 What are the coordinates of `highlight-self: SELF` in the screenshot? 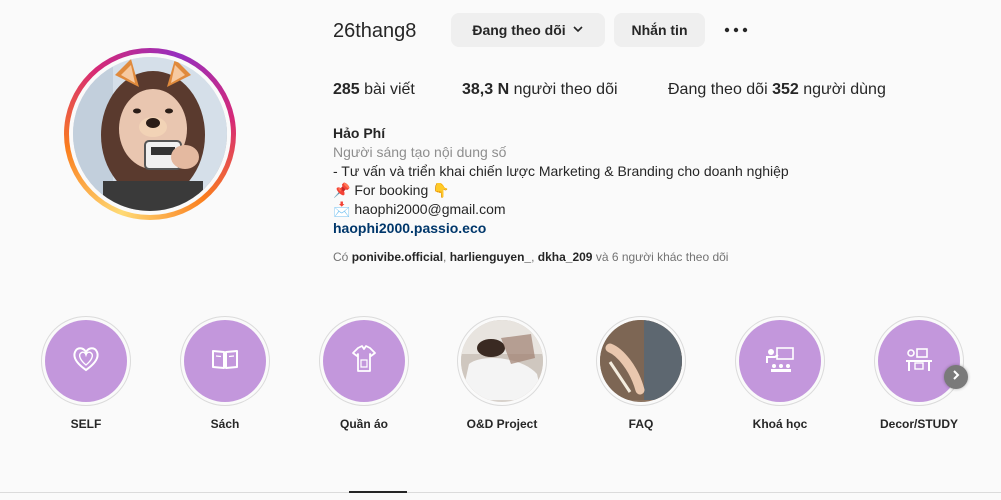 It's located at (86, 373).